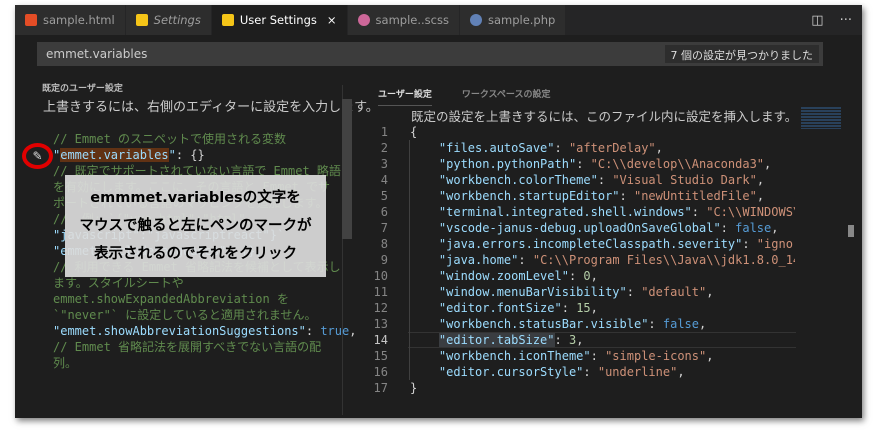  I want to click on line-number: 13, so click(380, 324).